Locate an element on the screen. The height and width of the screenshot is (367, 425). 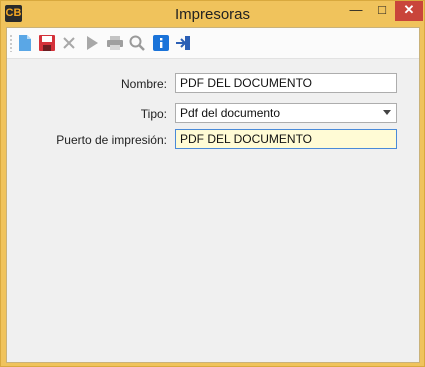
save-button is located at coordinates (47, 43).